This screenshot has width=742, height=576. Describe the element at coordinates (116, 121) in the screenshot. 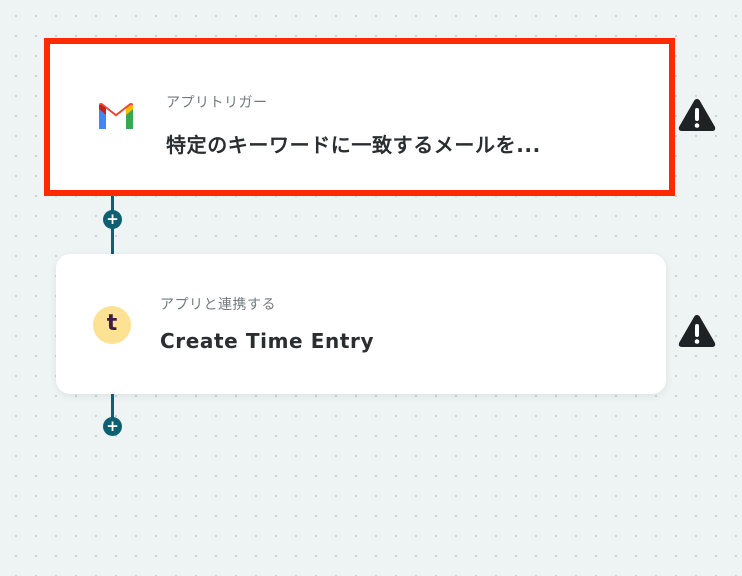

I see `gmail-icon` at that location.